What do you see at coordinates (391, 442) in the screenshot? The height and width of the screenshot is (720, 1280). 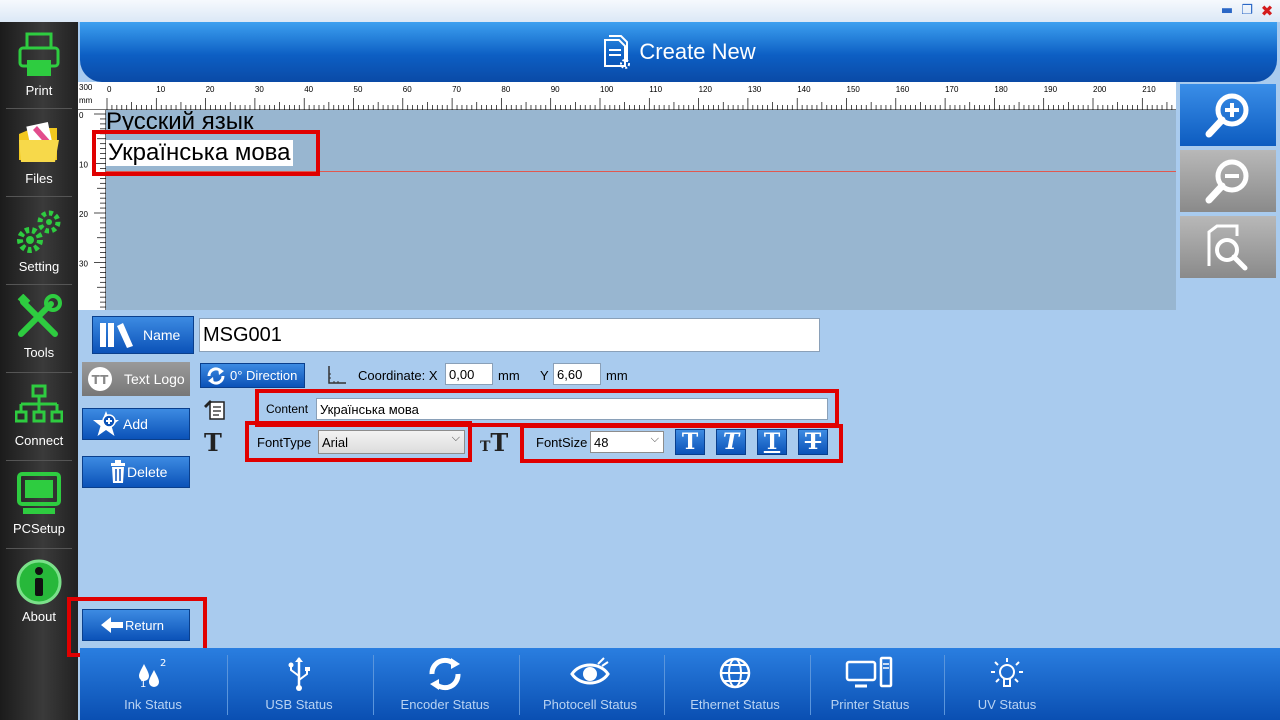 I see `fonttype-select: Arial ⌵` at bounding box center [391, 442].